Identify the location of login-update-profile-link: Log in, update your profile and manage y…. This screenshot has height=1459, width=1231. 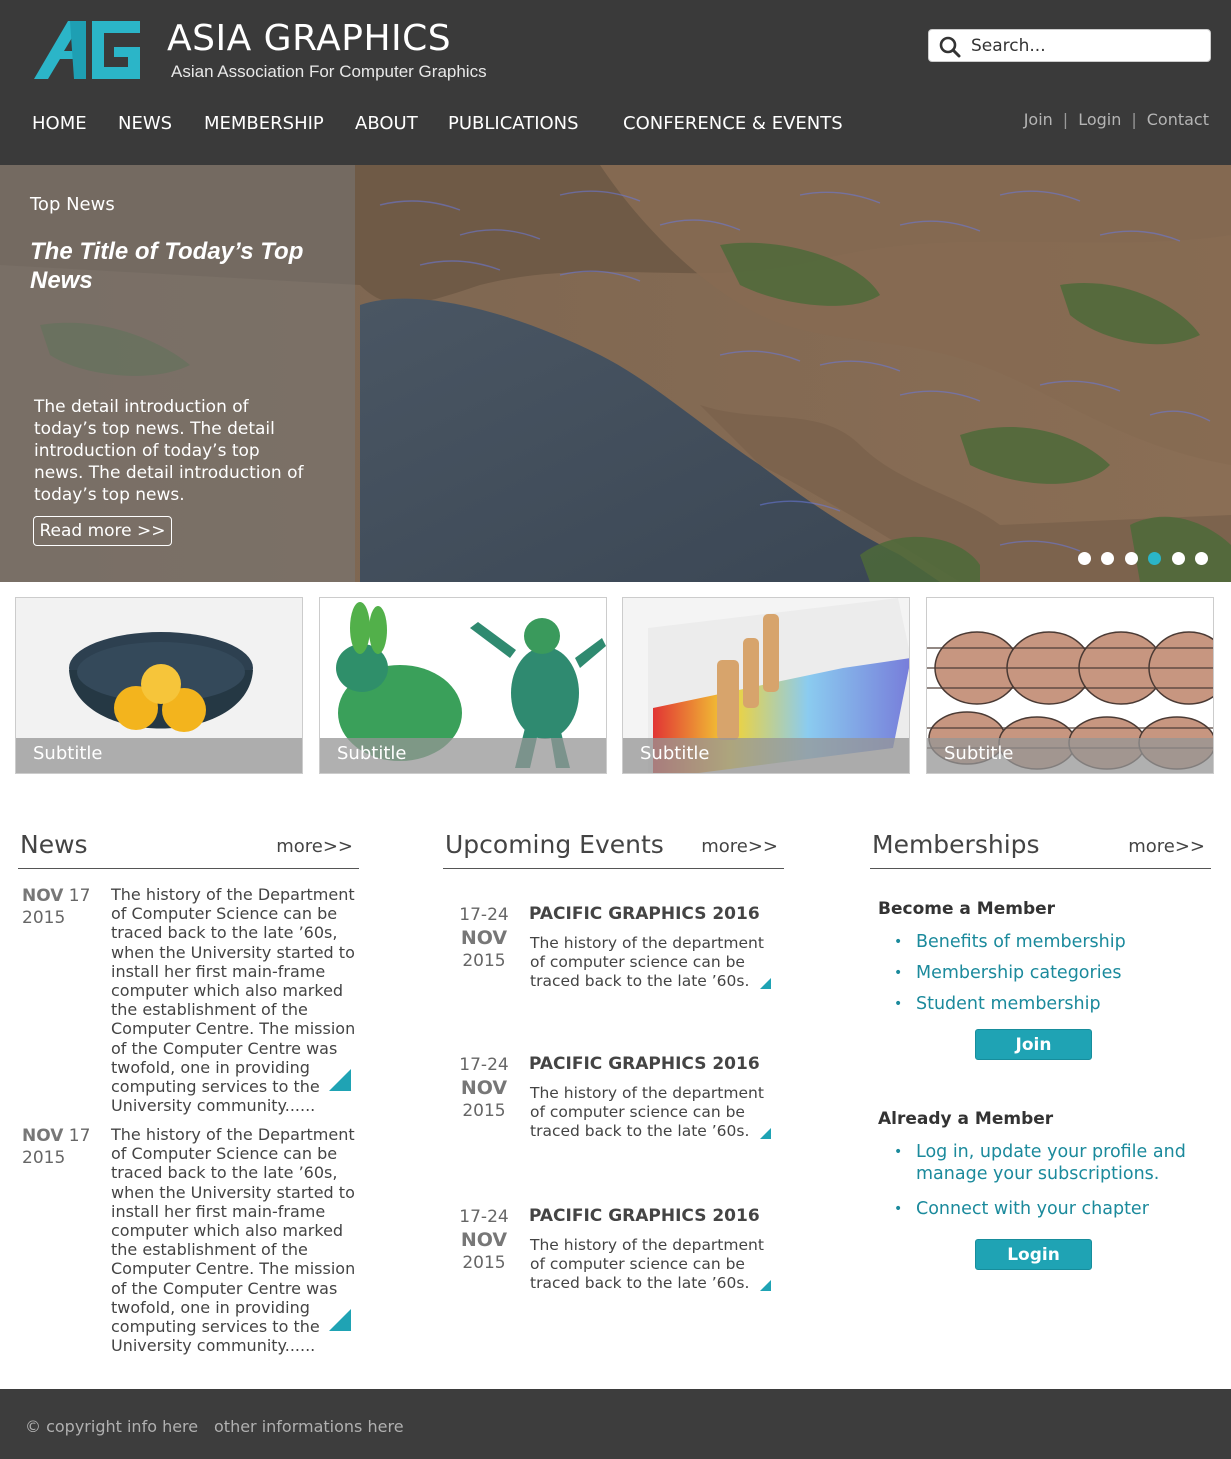
(1050, 1163).